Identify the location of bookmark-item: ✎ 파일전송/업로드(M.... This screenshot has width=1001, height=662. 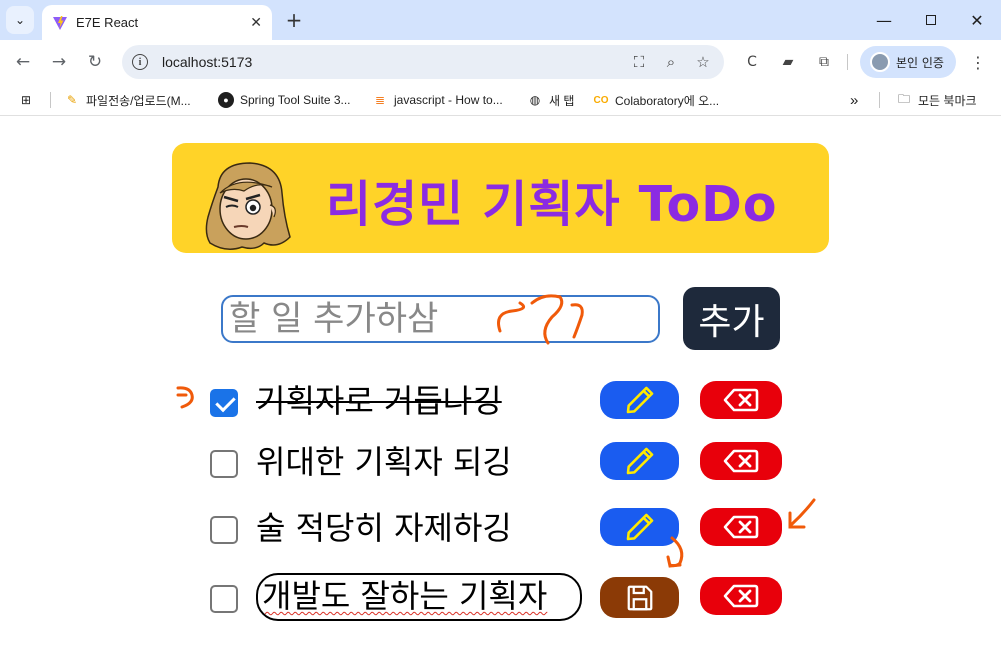
(127, 100).